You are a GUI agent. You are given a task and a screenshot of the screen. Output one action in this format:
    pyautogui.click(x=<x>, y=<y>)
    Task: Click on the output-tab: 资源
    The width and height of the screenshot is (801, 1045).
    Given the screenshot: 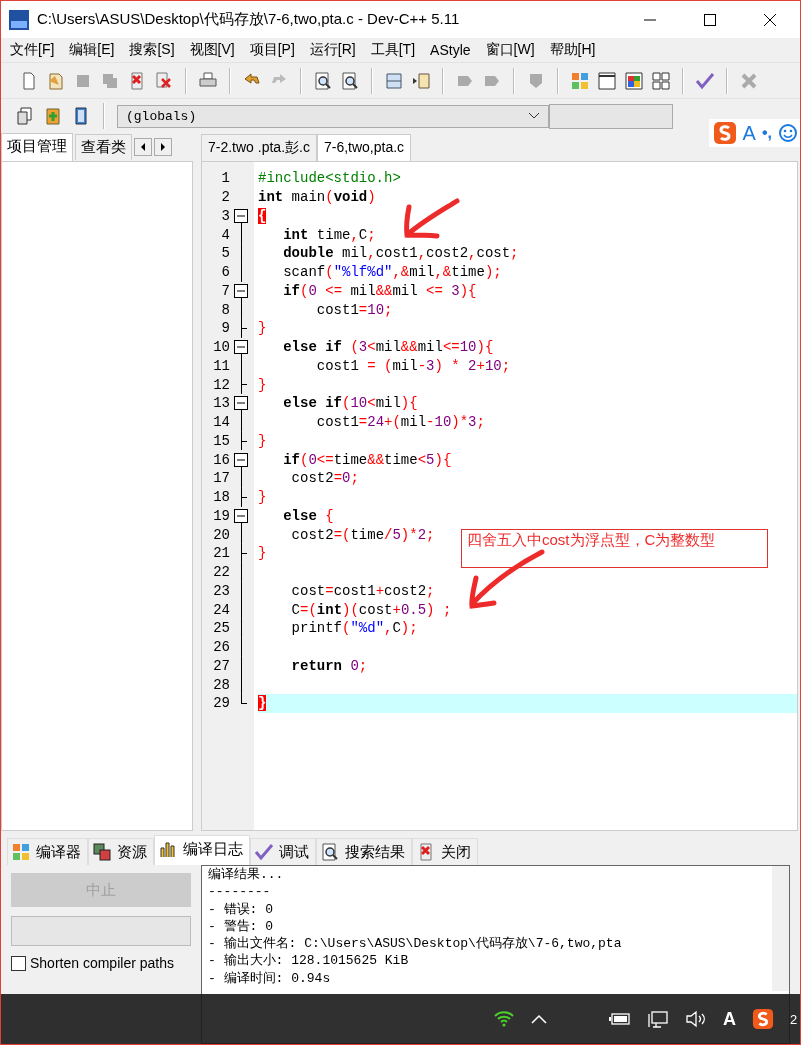 What is the action you would take?
    pyautogui.click(x=121, y=851)
    